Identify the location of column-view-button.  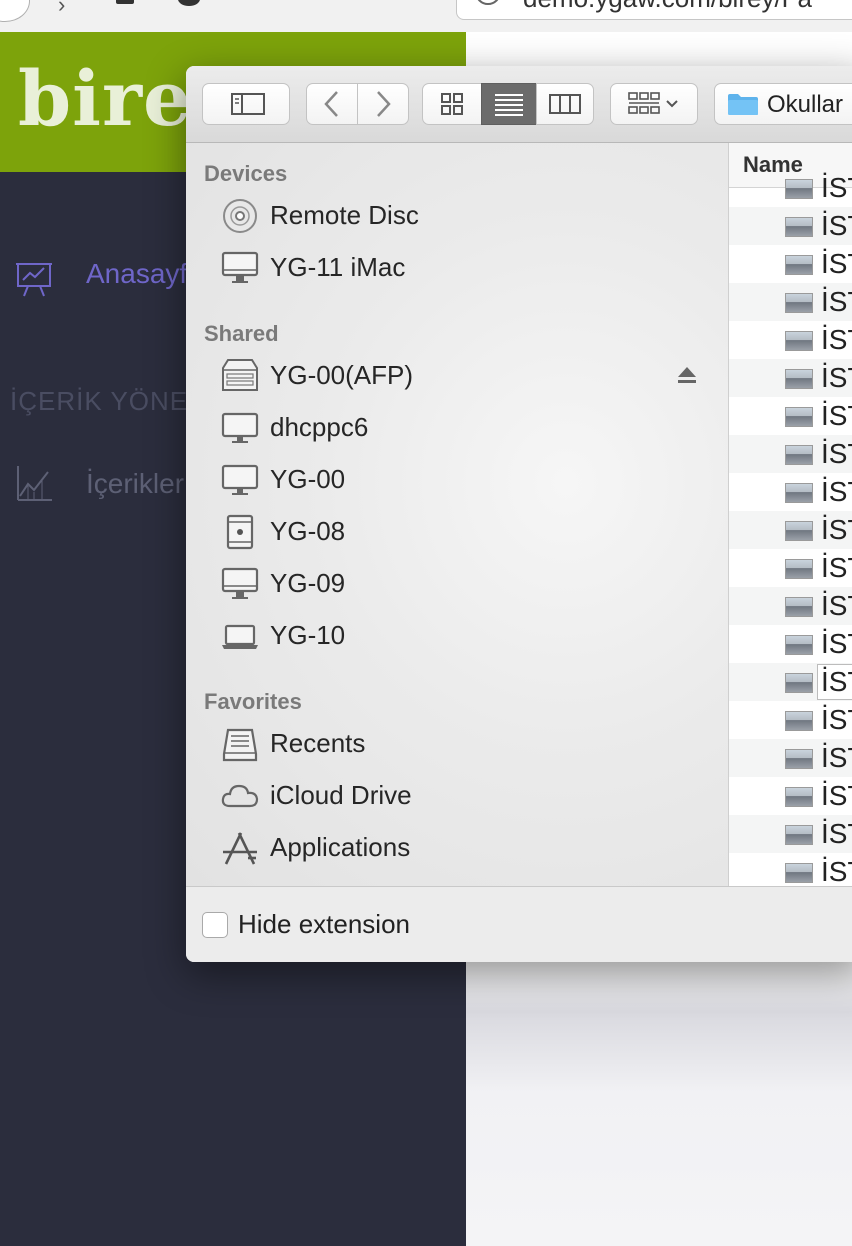
(565, 104).